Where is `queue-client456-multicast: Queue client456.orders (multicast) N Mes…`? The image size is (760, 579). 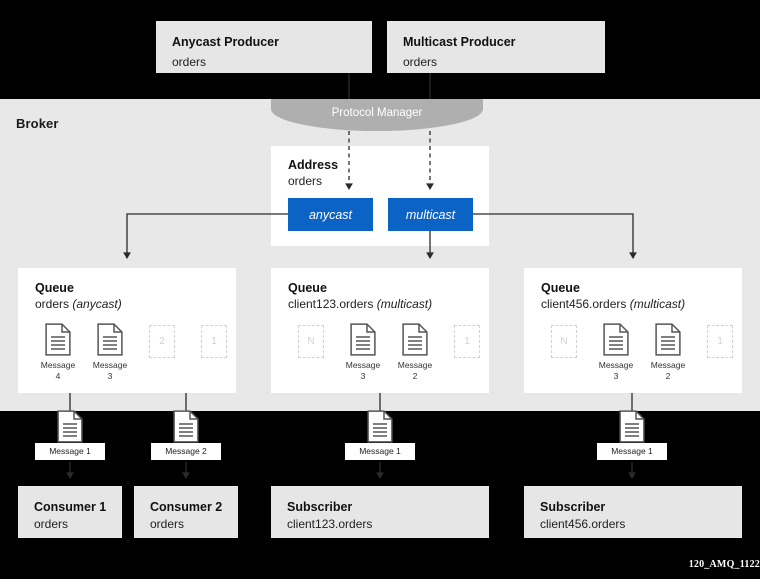
queue-client456-multicast: Queue client456.orders (multicast) N Mes… is located at coordinates (633, 330).